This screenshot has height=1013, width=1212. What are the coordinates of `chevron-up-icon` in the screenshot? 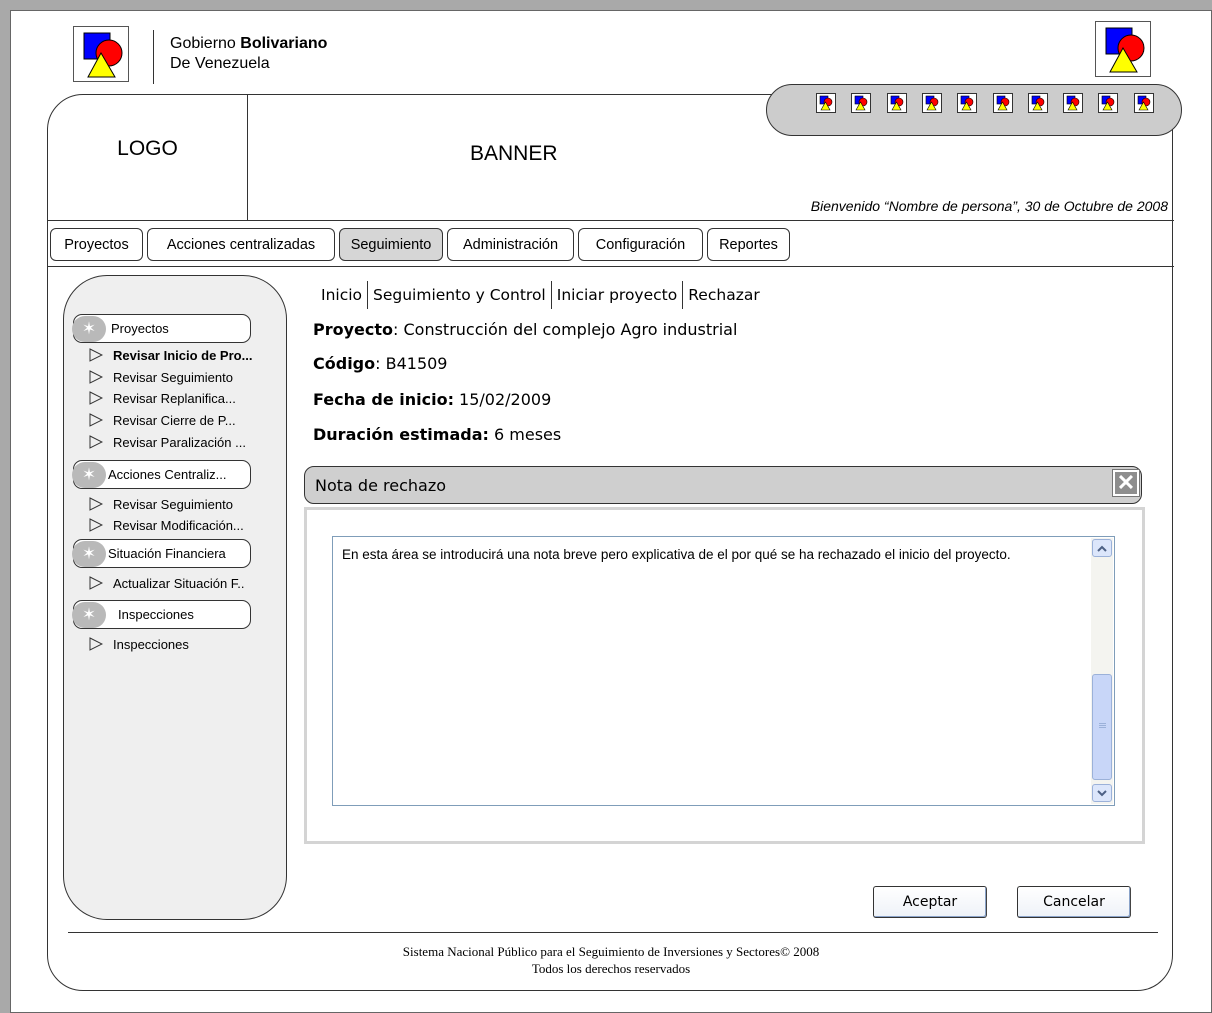 It's located at (1102, 548).